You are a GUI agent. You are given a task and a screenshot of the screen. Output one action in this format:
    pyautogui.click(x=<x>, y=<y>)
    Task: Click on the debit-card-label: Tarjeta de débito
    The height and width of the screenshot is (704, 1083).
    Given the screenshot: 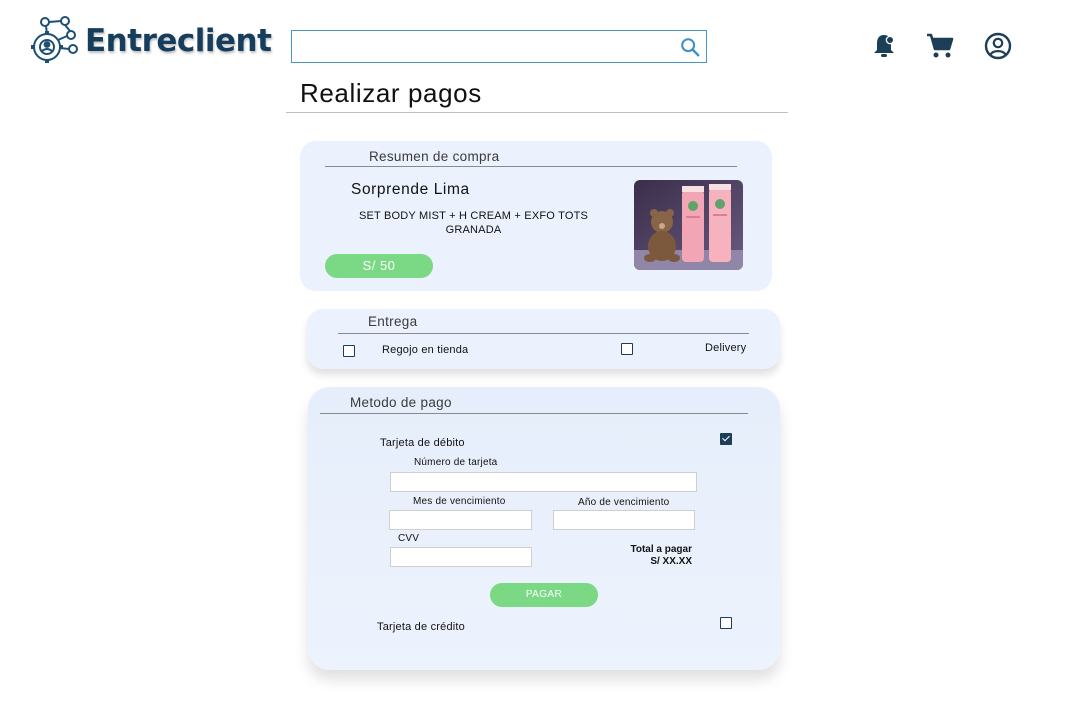 What is the action you would take?
    pyautogui.click(x=422, y=443)
    